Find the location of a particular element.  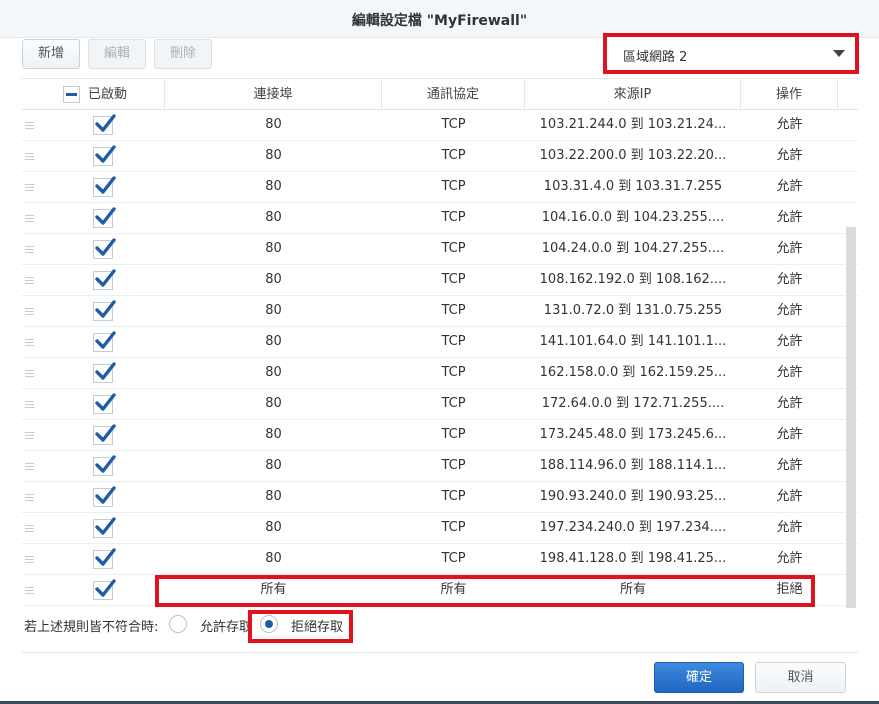

header-protocol: 通訊協定 is located at coordinates (453, 94).